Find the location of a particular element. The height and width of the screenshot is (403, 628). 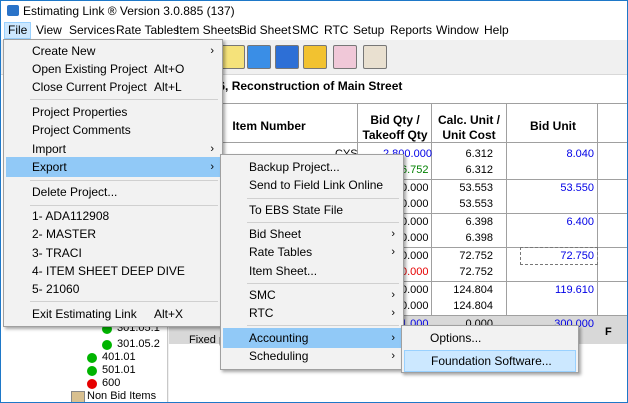

menu-item-sheets: Item Sheets is located at coordinates (208, 30).